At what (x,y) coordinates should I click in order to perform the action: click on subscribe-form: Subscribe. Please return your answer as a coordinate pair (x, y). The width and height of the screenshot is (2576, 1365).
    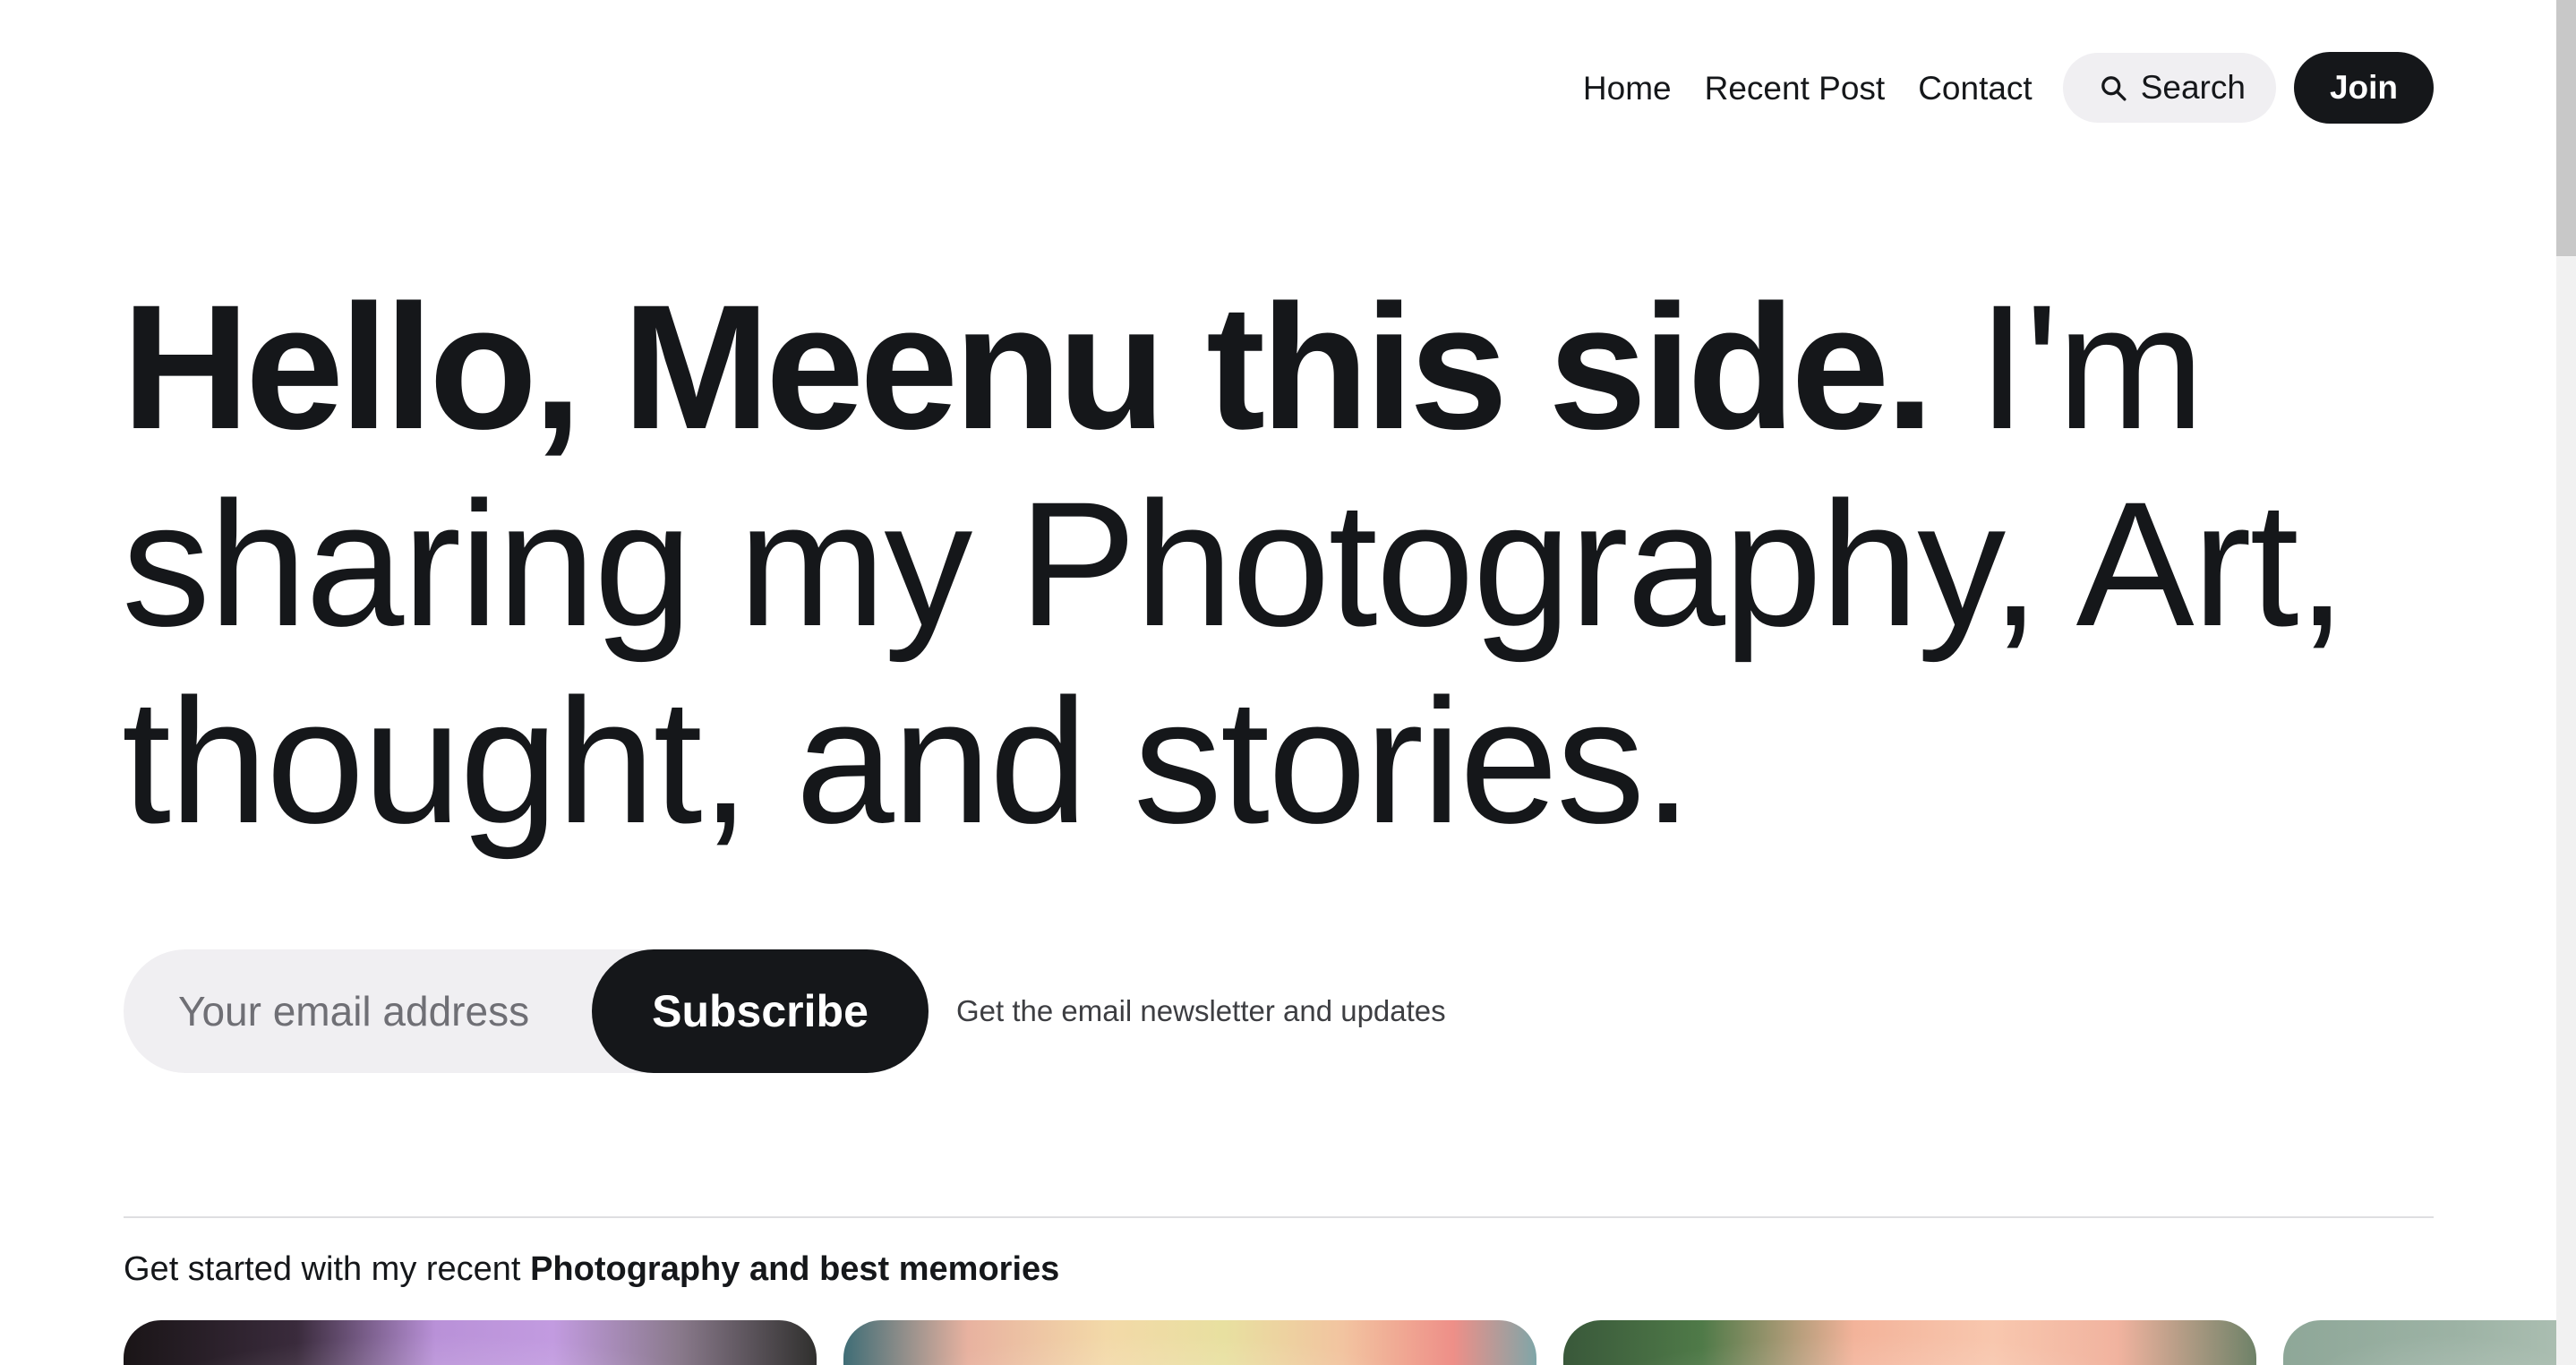
    Looking at the image, I should click on (526, 1011).